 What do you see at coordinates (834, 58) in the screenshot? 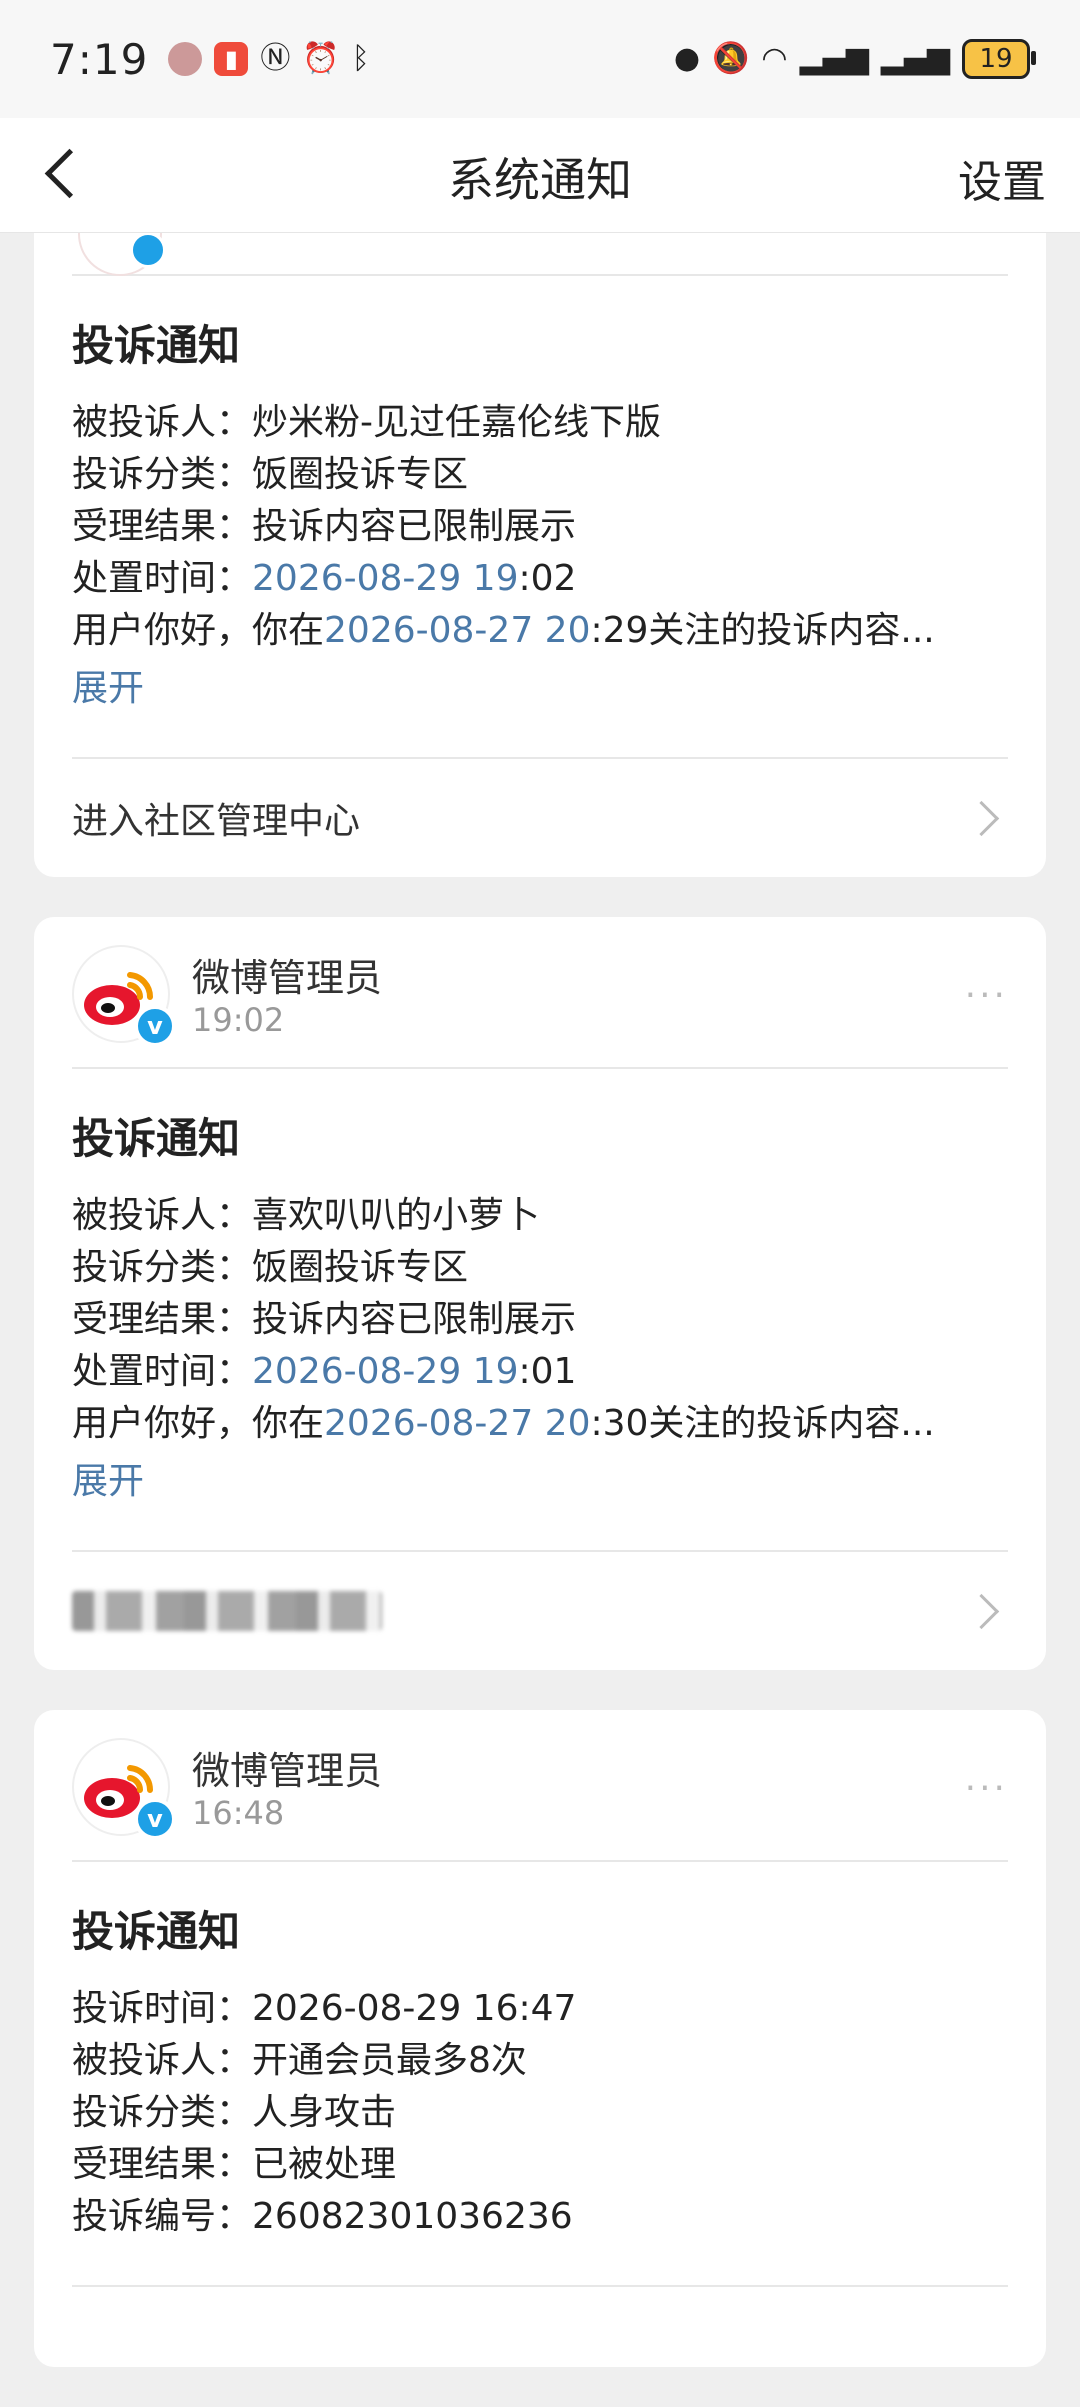
I see `signal-icon: ▂▄▆` at bounding box center [834, 58].